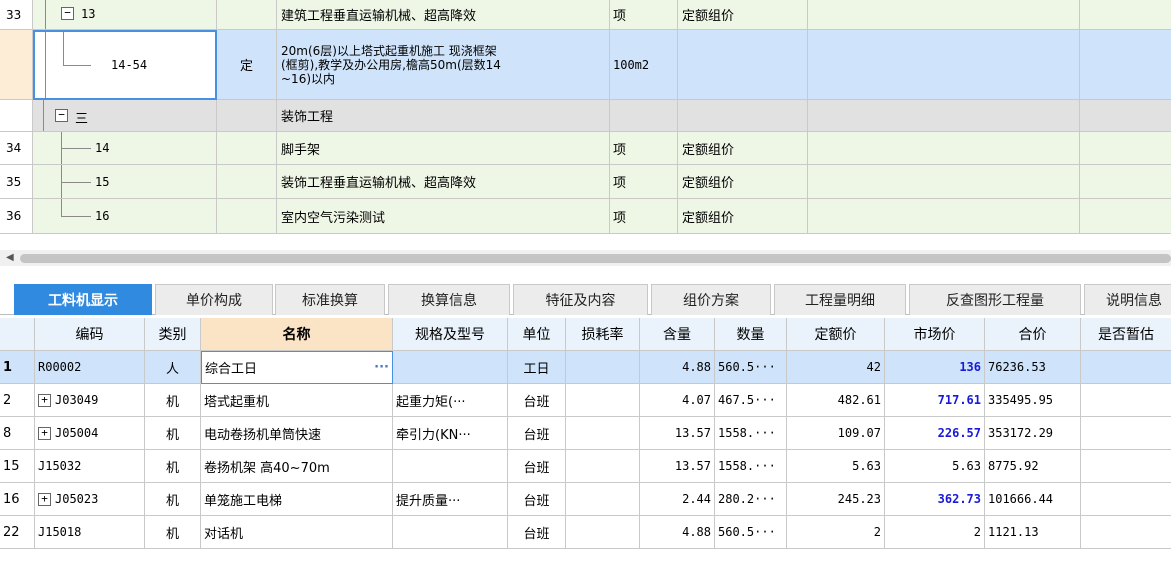  I want to click on tab-labor-material-machine: 工料机显示, so click(83, 299).